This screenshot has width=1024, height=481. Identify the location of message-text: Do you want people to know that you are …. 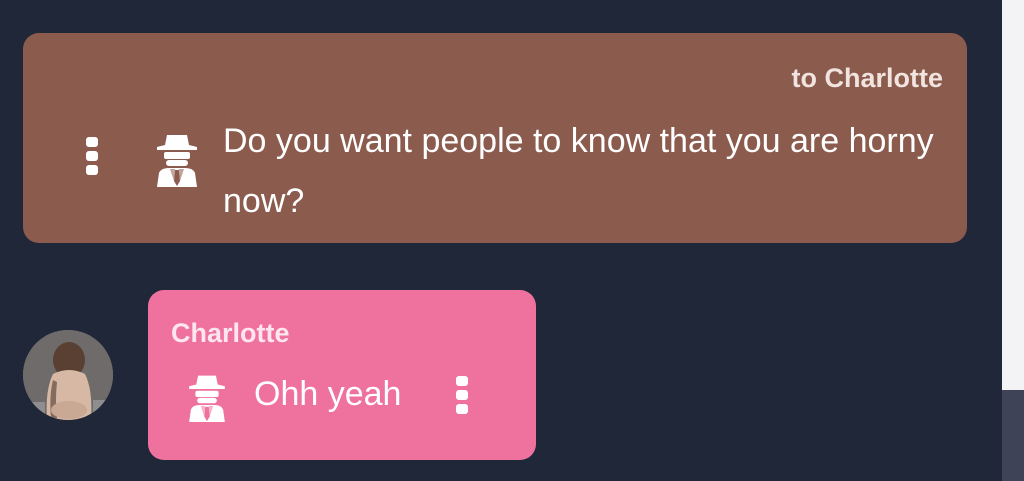
(578, 171).